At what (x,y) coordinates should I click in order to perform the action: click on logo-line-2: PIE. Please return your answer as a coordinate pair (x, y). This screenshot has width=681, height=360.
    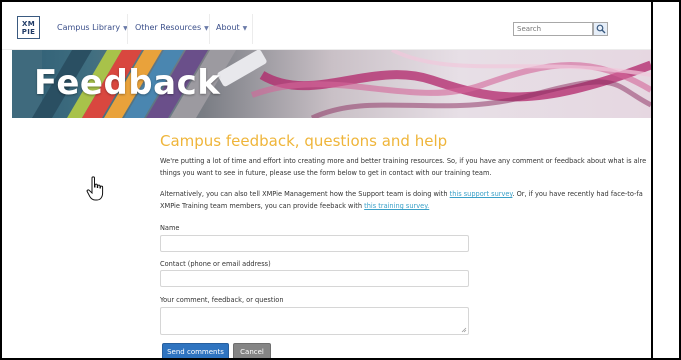
    Looking at the image, I should click on (28, 31).